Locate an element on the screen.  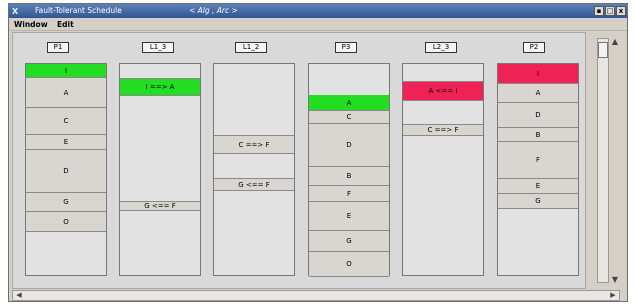
schedule-column-l1-2: C ==> F G <== F is located at coordinates (254, 169).